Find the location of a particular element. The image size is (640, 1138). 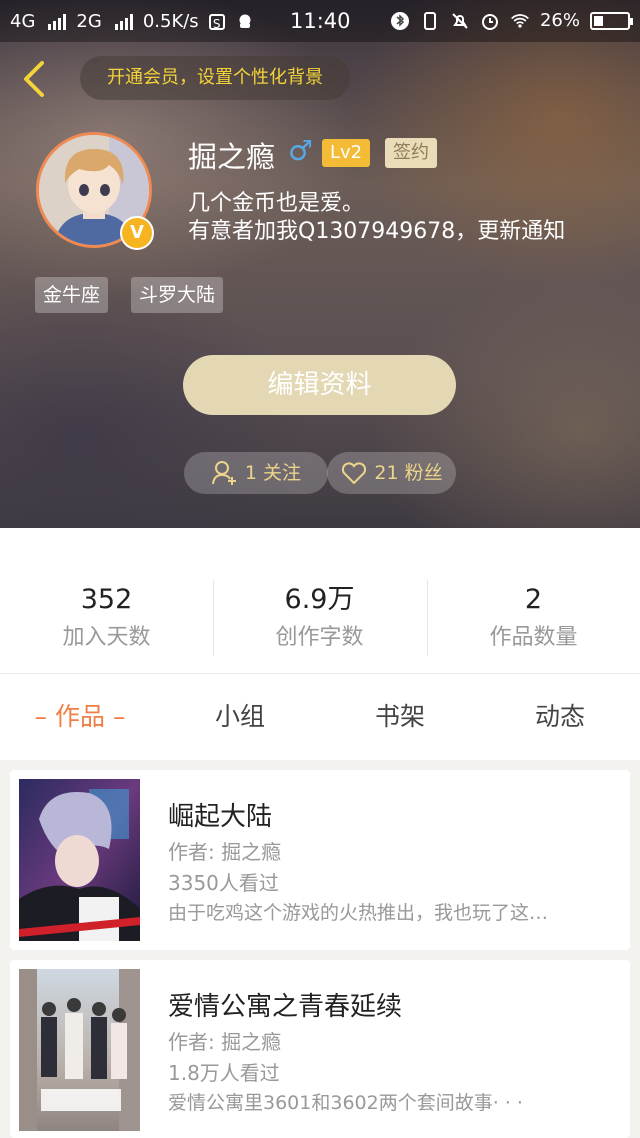

status-bar: 4G 2G 0.5K/s S 11:40 26% is located at coordinates (320, 21).